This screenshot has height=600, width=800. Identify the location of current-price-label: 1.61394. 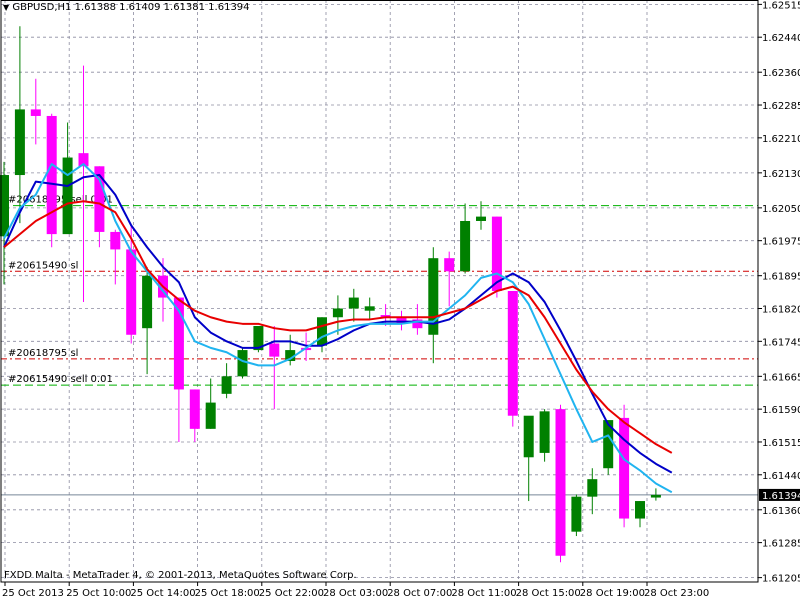
(779, 495).